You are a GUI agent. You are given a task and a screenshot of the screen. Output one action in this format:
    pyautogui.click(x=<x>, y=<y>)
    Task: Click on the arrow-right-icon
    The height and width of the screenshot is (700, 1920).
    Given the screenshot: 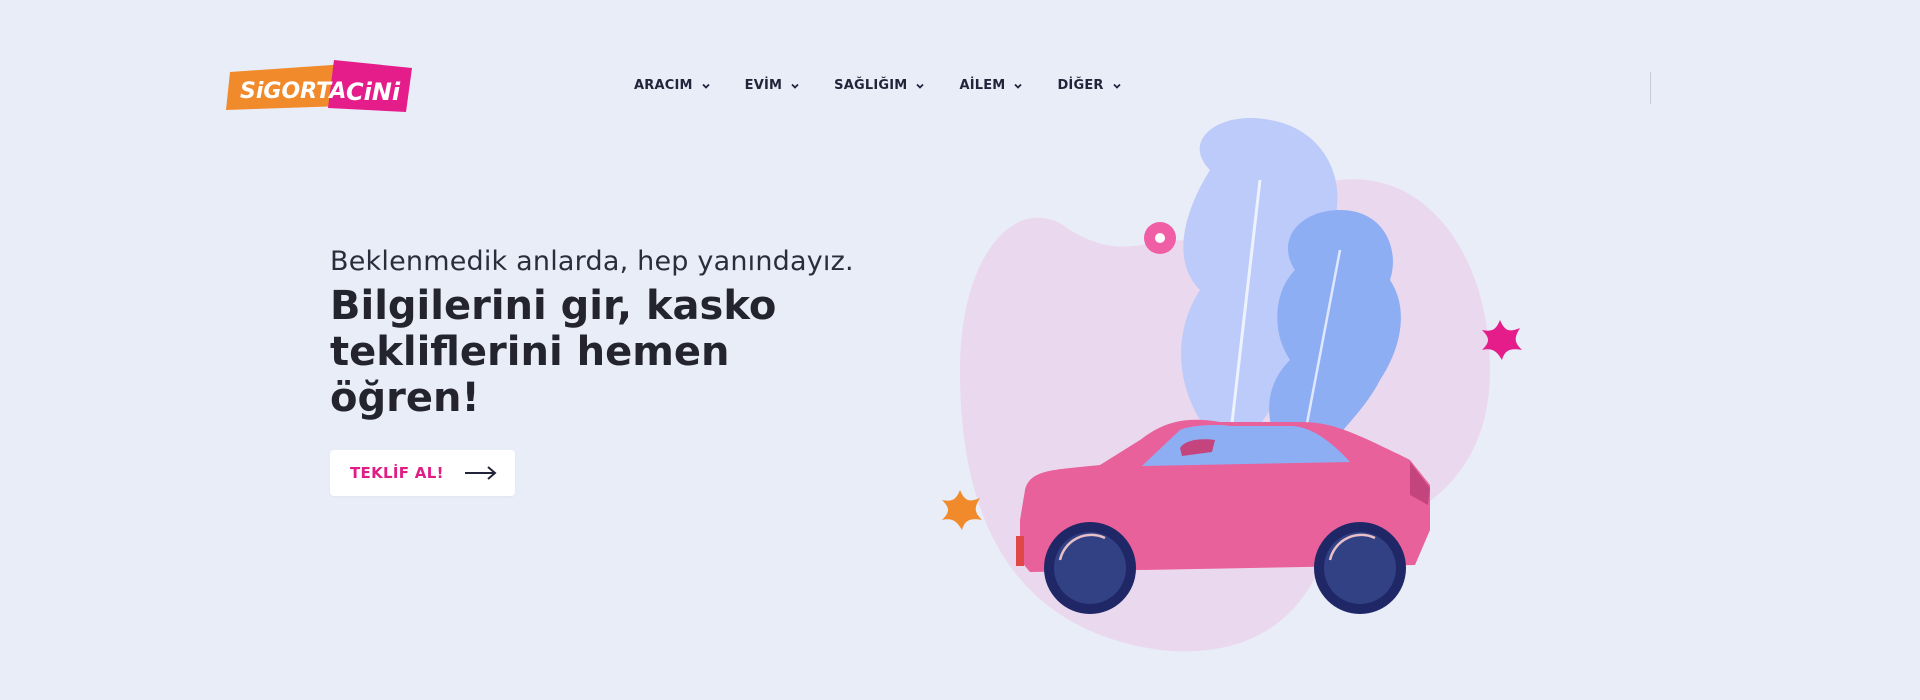 What is the action you would take?
    pyautogui.click(x=481, y=473)
    